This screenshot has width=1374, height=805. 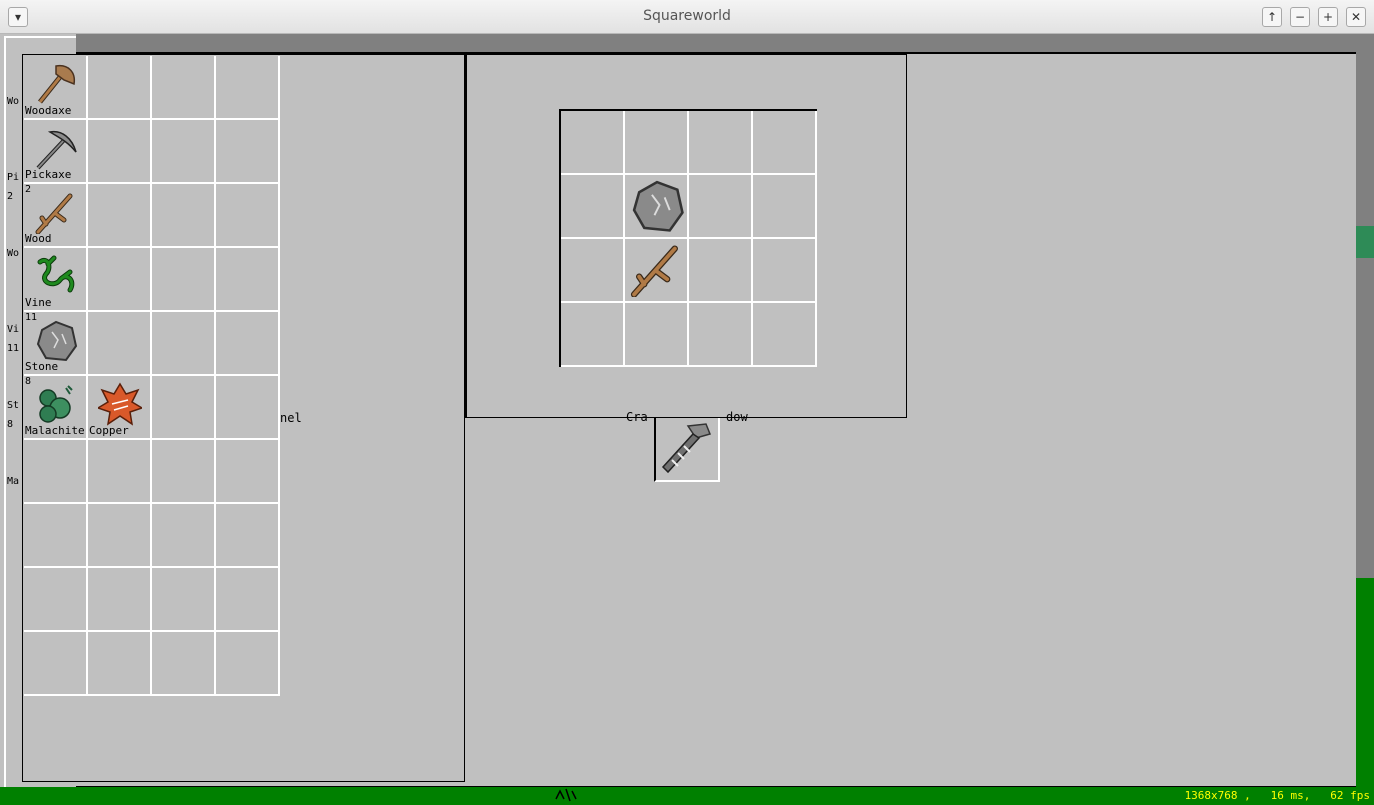 I want to click on vine-icon, so click(x=56, y=274).